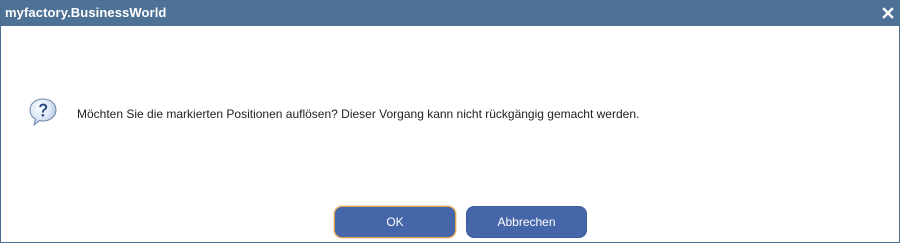 The height and width of the screenshot is (243, 900). I want to click on cancel-button: Abbrechen, so click(526, 222).